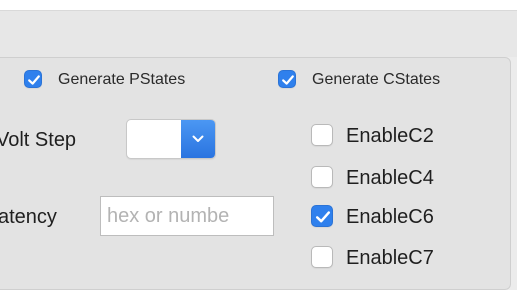  I want to click on generate-cstates-label: Generate CStates, so click(376, 79).